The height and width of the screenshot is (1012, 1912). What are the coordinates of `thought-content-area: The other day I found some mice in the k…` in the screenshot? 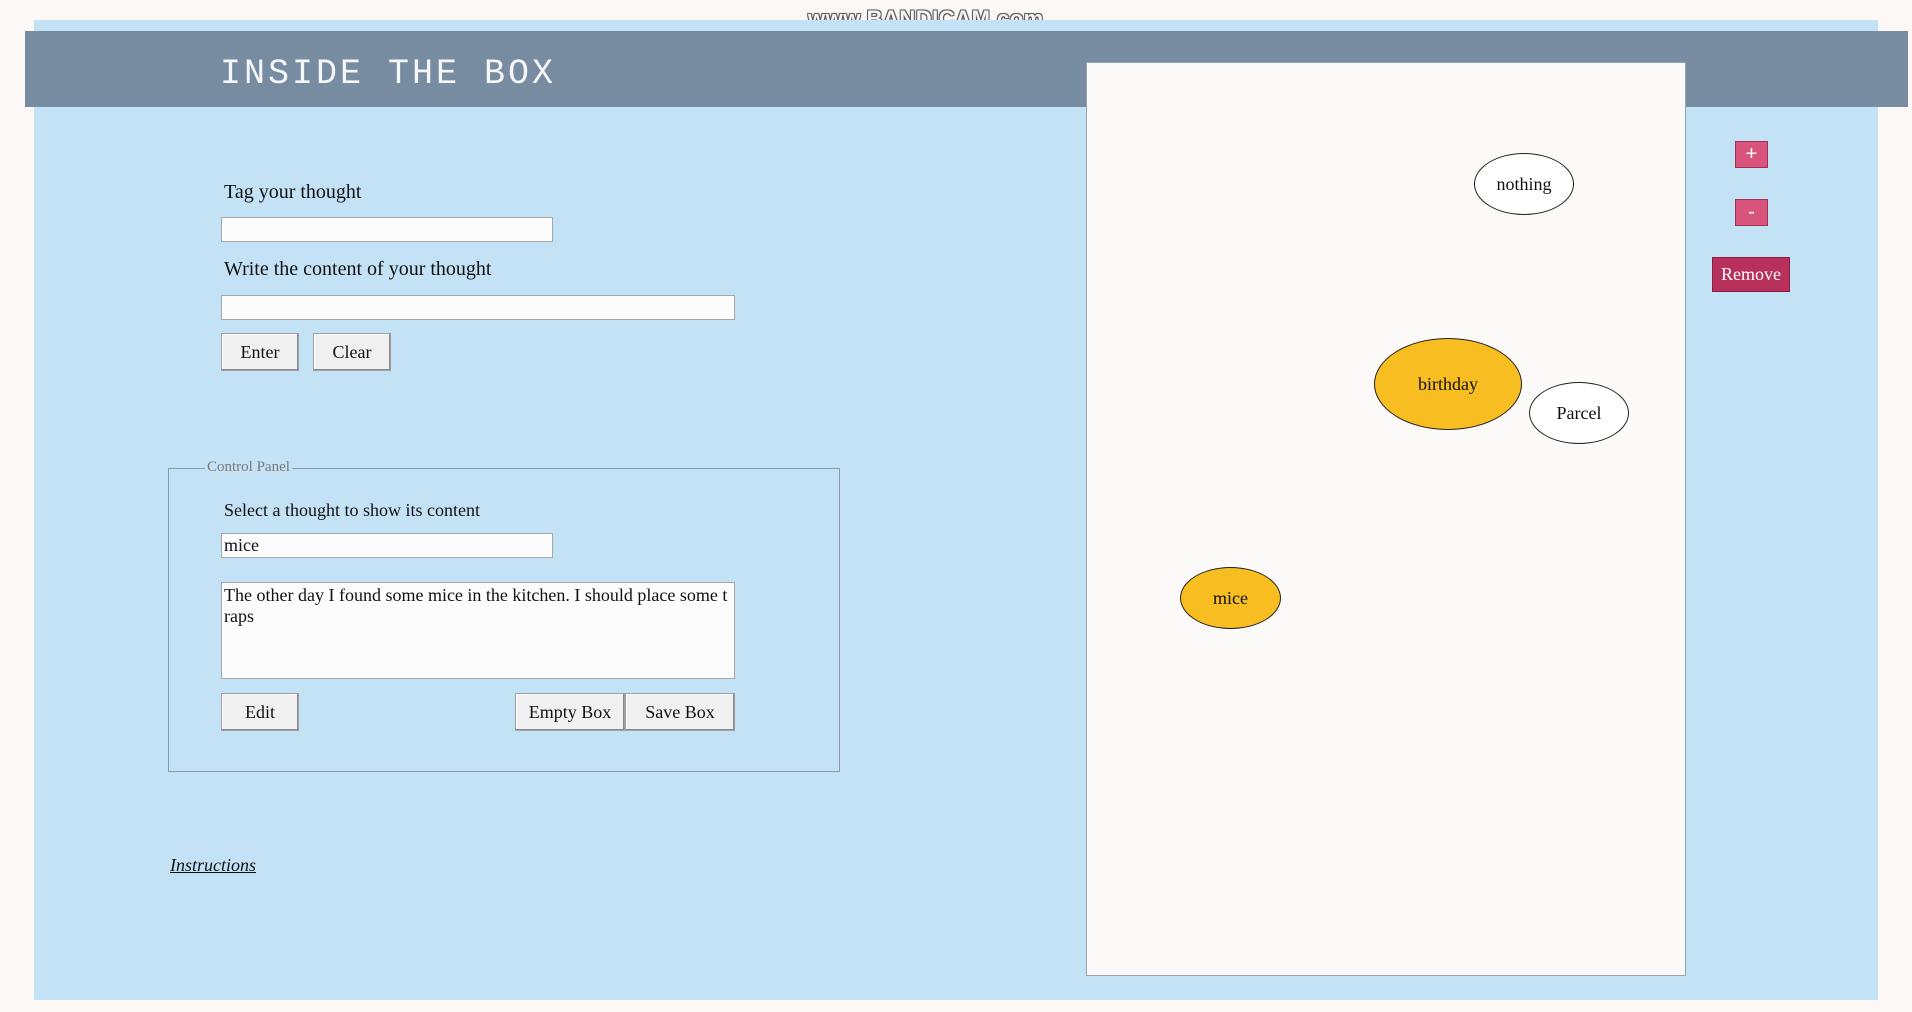 It's located at (478, 630).